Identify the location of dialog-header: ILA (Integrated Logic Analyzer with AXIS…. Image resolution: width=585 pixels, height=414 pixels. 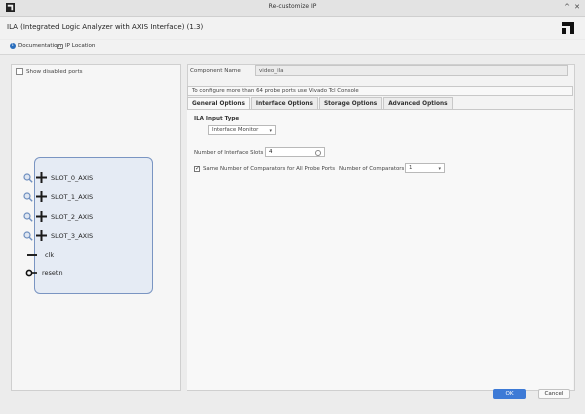
(292, 28).